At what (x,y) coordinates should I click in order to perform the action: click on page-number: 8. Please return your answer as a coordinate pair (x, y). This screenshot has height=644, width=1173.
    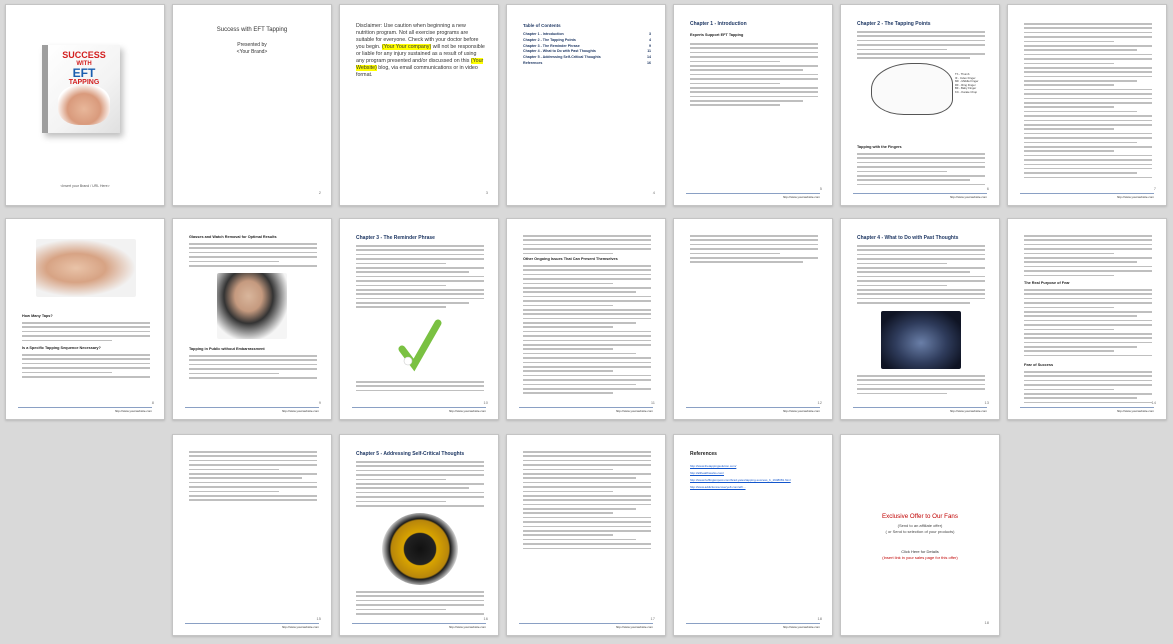
    Looking at the image, I should click on (152, 402).